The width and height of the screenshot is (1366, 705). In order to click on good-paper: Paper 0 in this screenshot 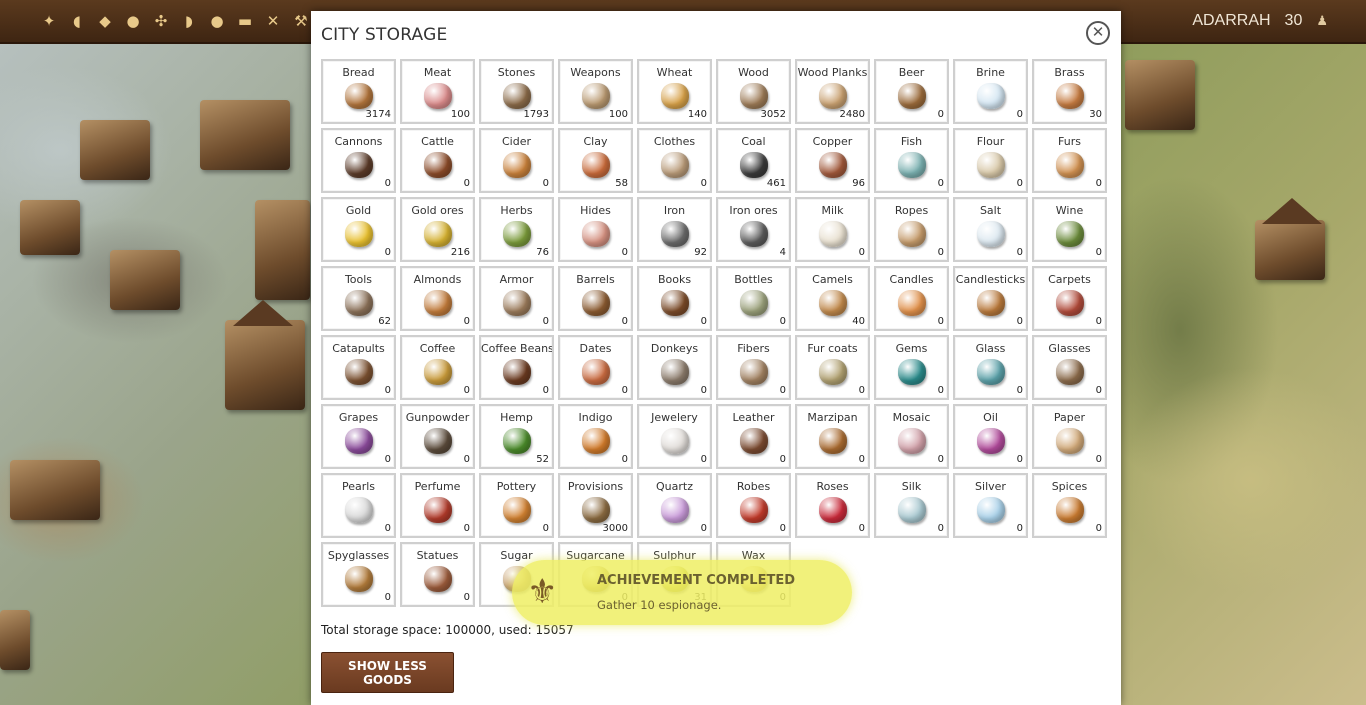, I will do `click(1069, 436)`.